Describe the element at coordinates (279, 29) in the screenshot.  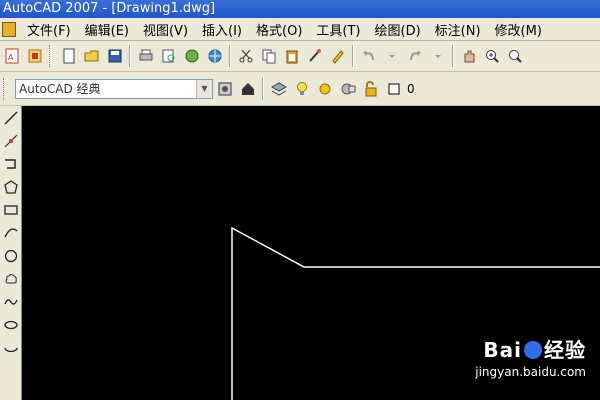
I see `menu-format: 格式(O)` at that location.